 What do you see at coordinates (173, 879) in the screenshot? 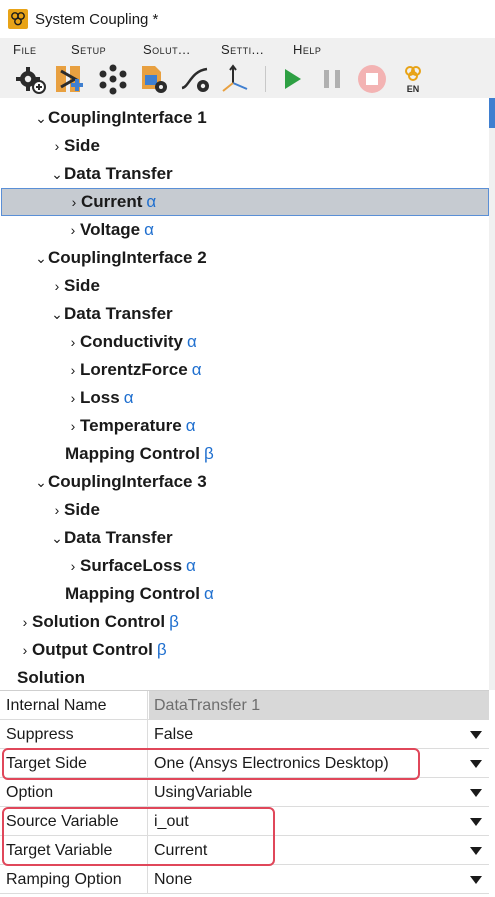
I see `dropdown-value: None` at bounding box center [173, 879].